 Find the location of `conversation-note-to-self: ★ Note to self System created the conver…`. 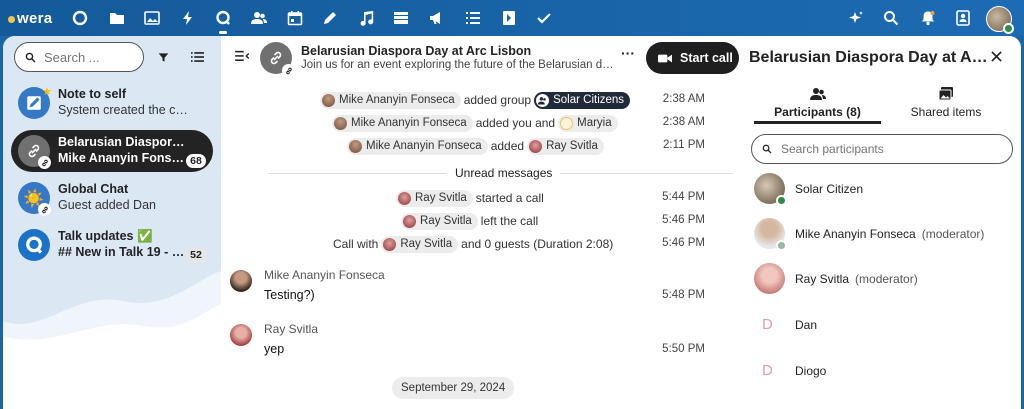

conversation-note-to-self: ★ Note to self System created the conver… is located at coordinates (112, 103).